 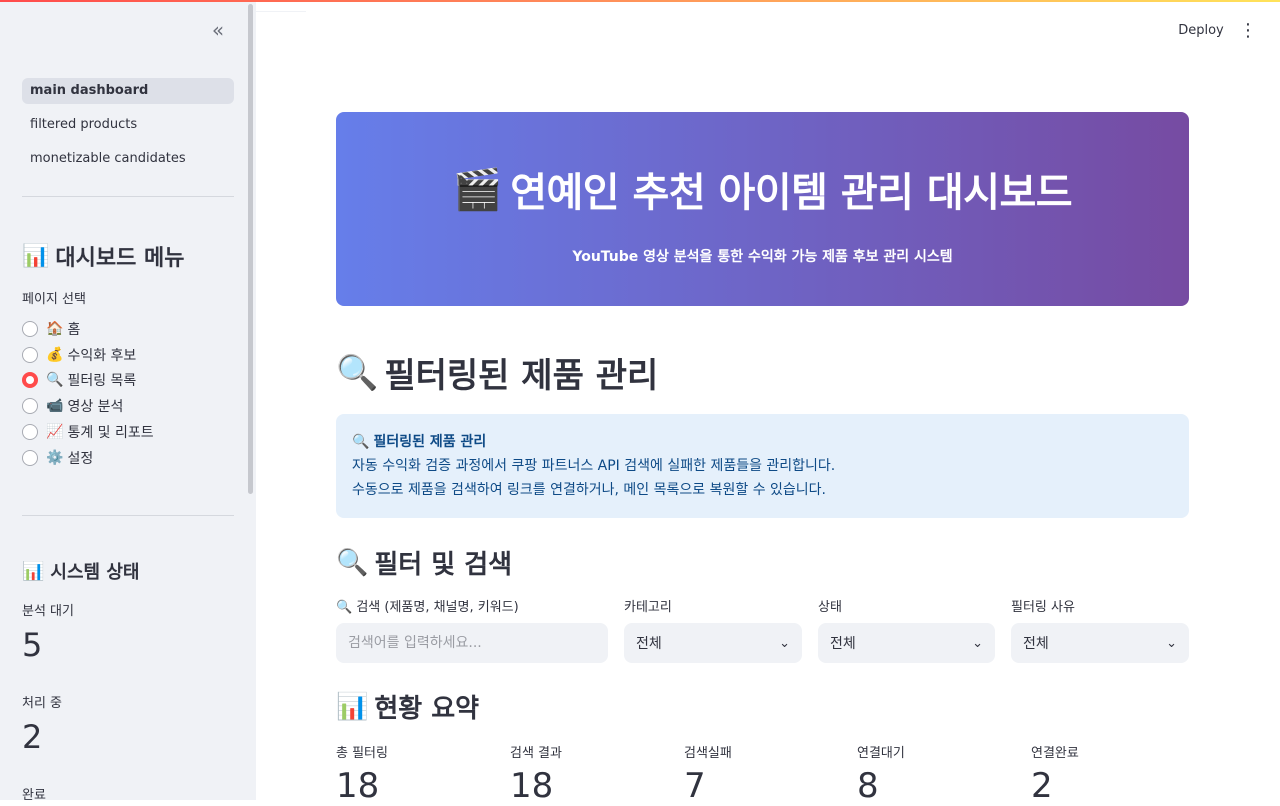 I want to click on radio-label: 영상 분석, so click(x=95, y=407).